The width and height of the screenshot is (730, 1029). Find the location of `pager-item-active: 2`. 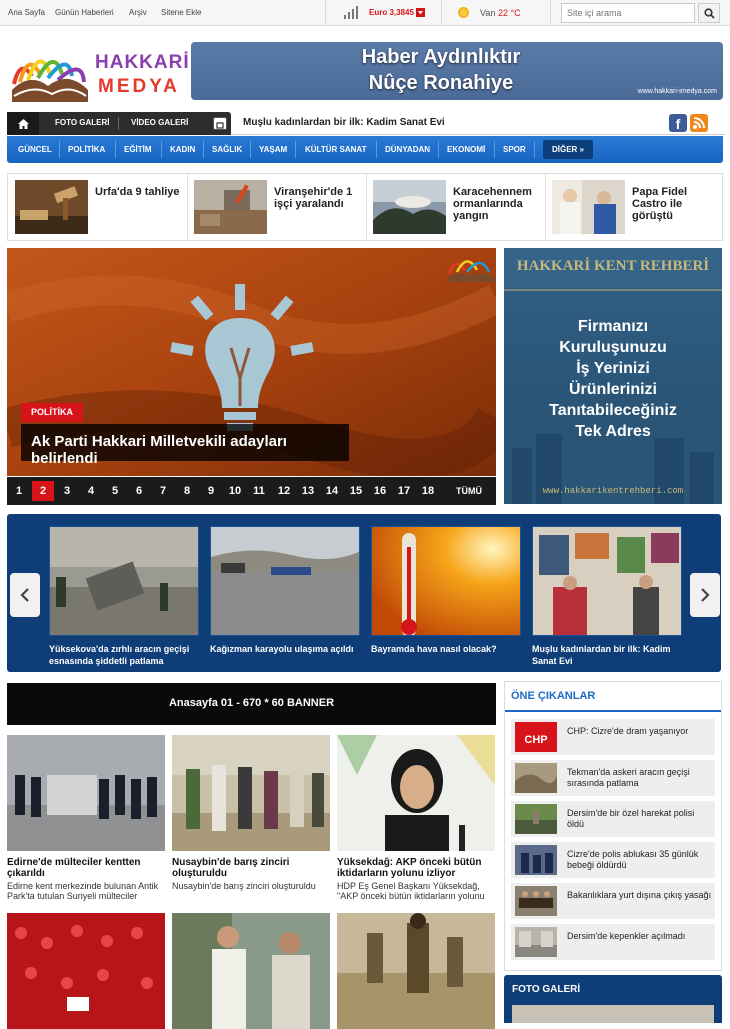

pager-item-active: 2 is located at coordinates (43, 491).